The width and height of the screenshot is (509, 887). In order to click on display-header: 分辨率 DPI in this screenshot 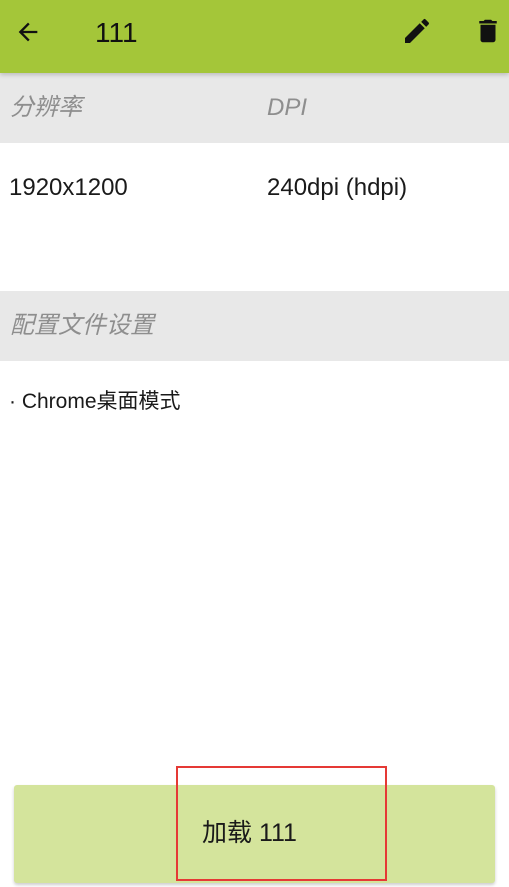, I will do `click(254, 108)`.